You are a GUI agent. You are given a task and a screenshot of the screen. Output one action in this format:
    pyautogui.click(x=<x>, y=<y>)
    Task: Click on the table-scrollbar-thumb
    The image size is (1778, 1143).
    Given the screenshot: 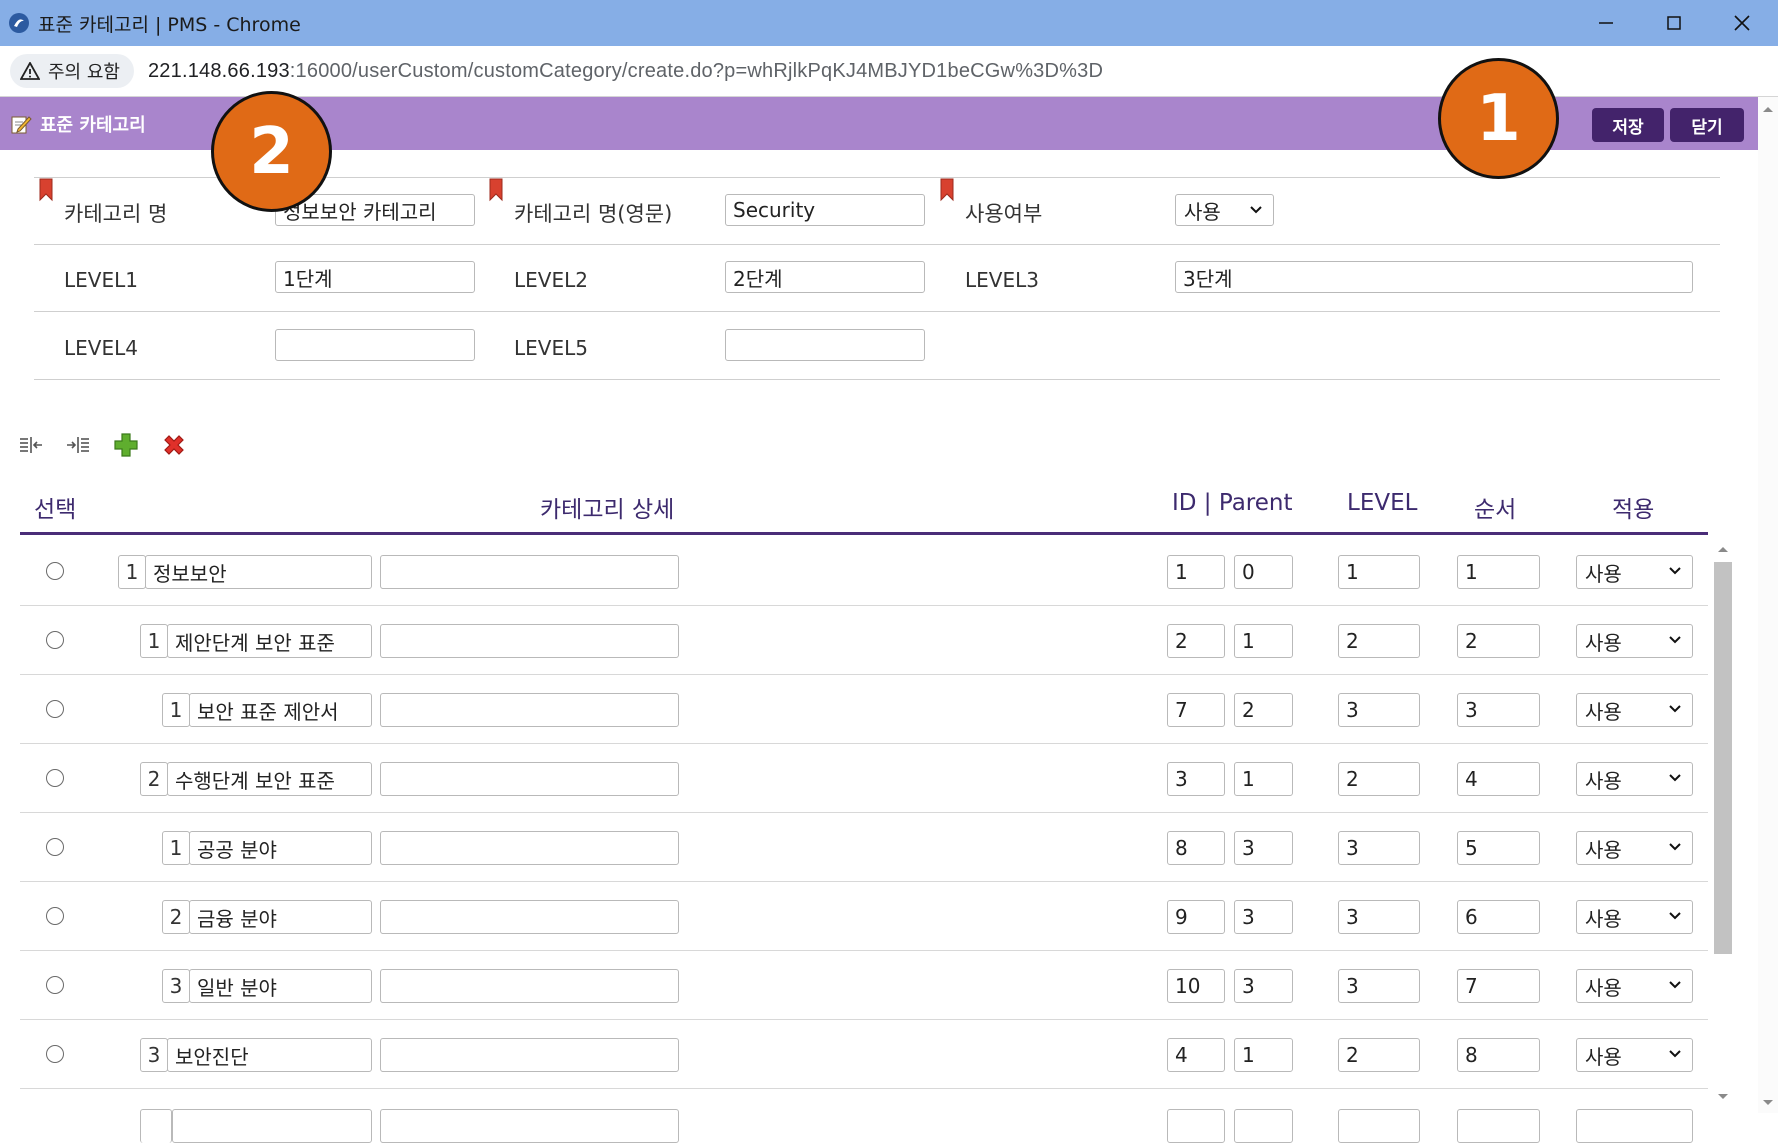 What is the action you would take?
    pyautogui.click(x=1723, y=758)
    